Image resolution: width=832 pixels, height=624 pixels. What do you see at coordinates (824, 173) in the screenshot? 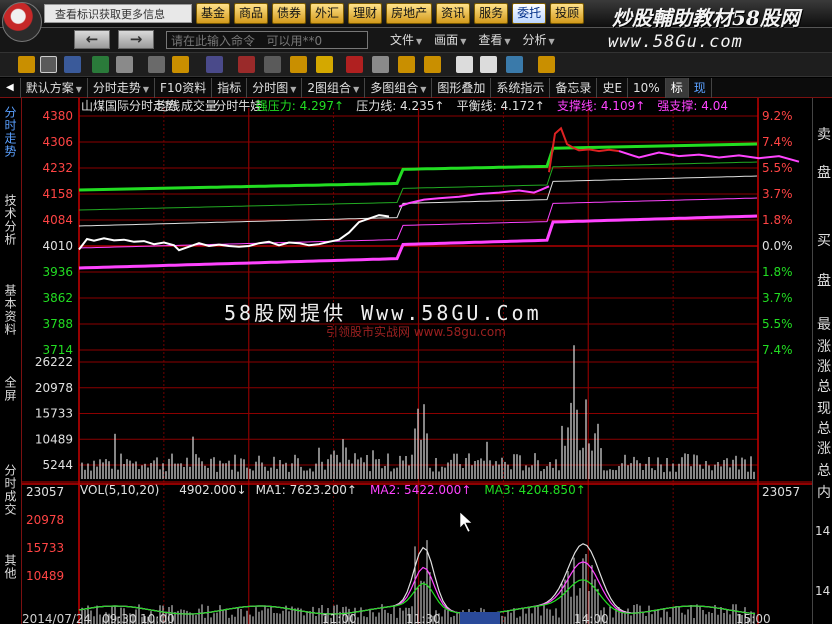
I see `right-panel-text-1: 盘` at bounding box center [824, 173].